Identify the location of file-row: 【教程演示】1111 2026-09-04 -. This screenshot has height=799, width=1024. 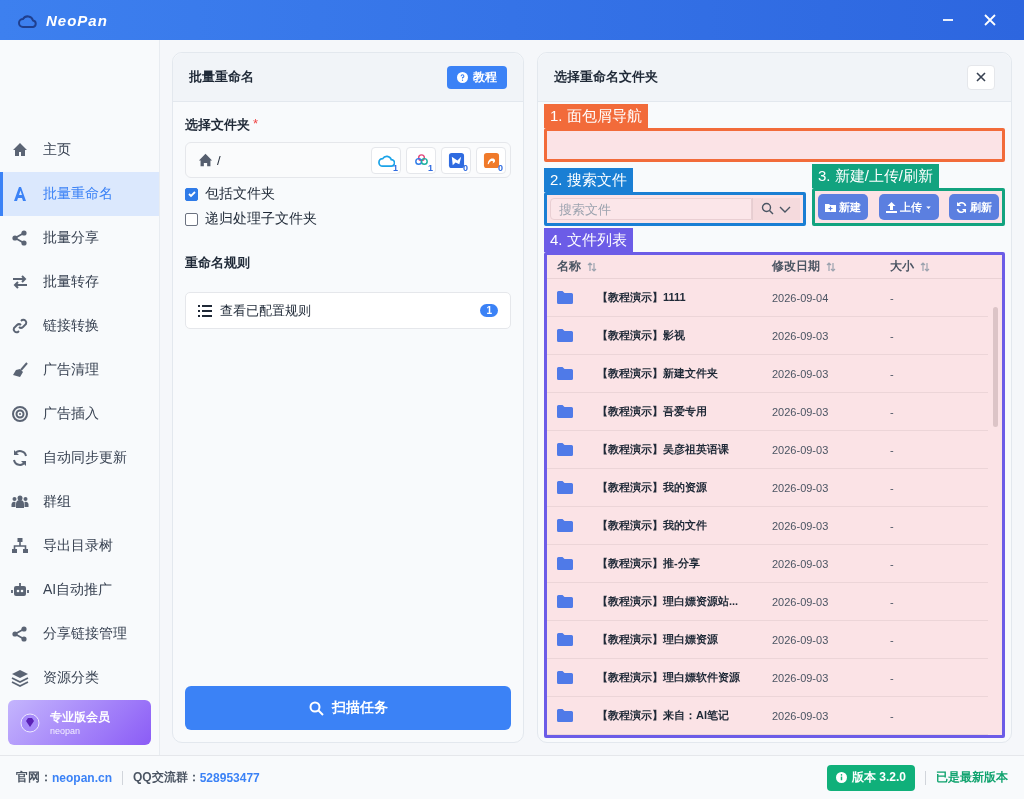
(767, 298).